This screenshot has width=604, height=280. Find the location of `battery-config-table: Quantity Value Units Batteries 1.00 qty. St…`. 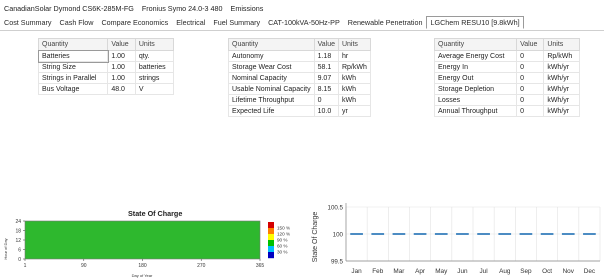

battery-config-table: Quantity Value Units Batteries 1.00 qty. St… is located at coordinates (106, 66).